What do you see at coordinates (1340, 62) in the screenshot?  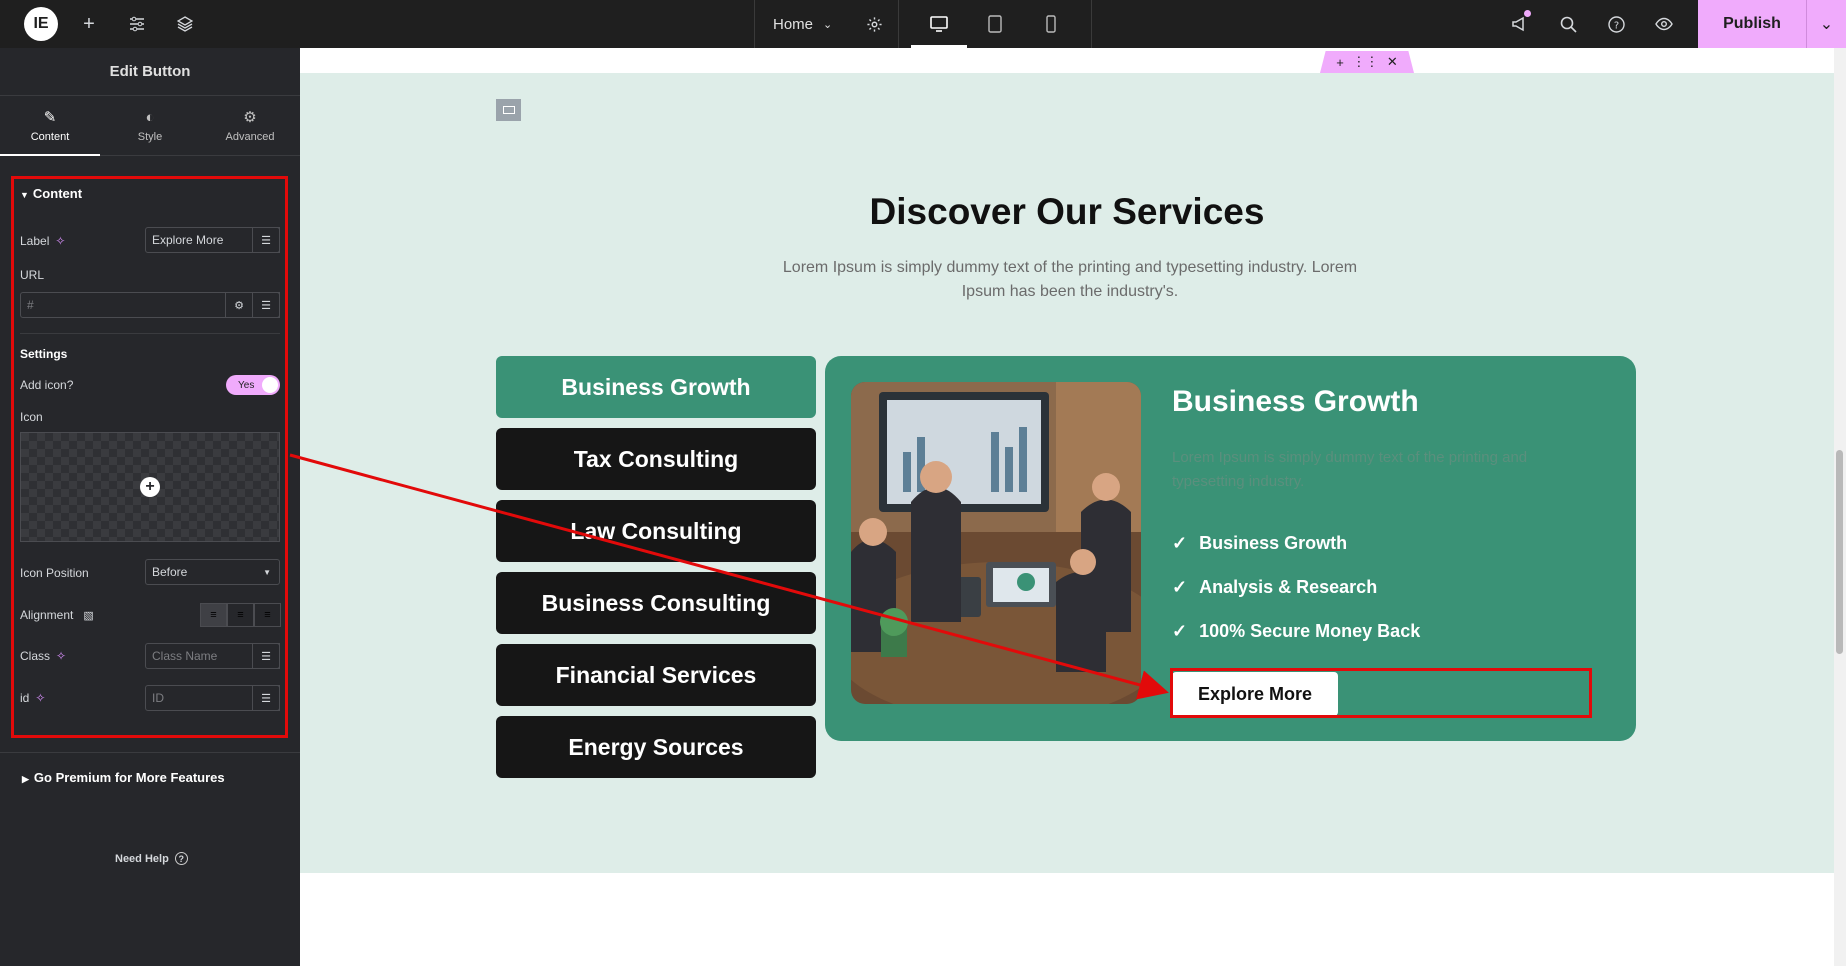 I see `add-section-icon: +` at bounding box center [1340, 62].